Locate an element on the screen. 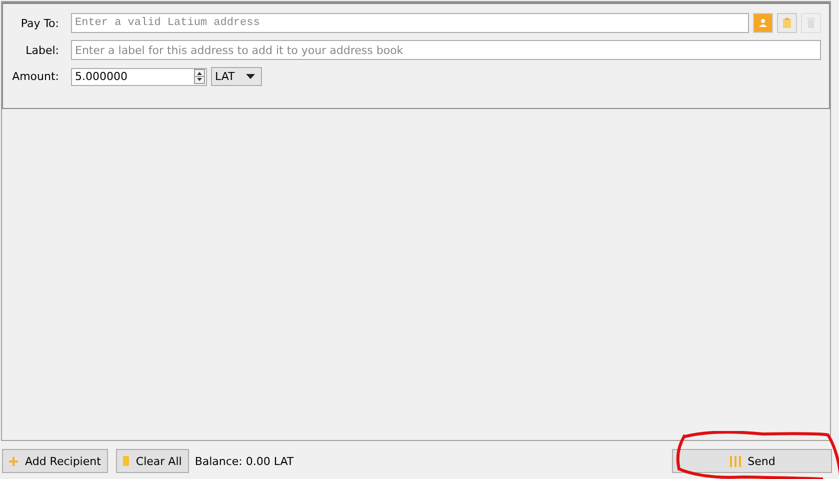  amount-label: Amount: is located at coordinates (35, 76).